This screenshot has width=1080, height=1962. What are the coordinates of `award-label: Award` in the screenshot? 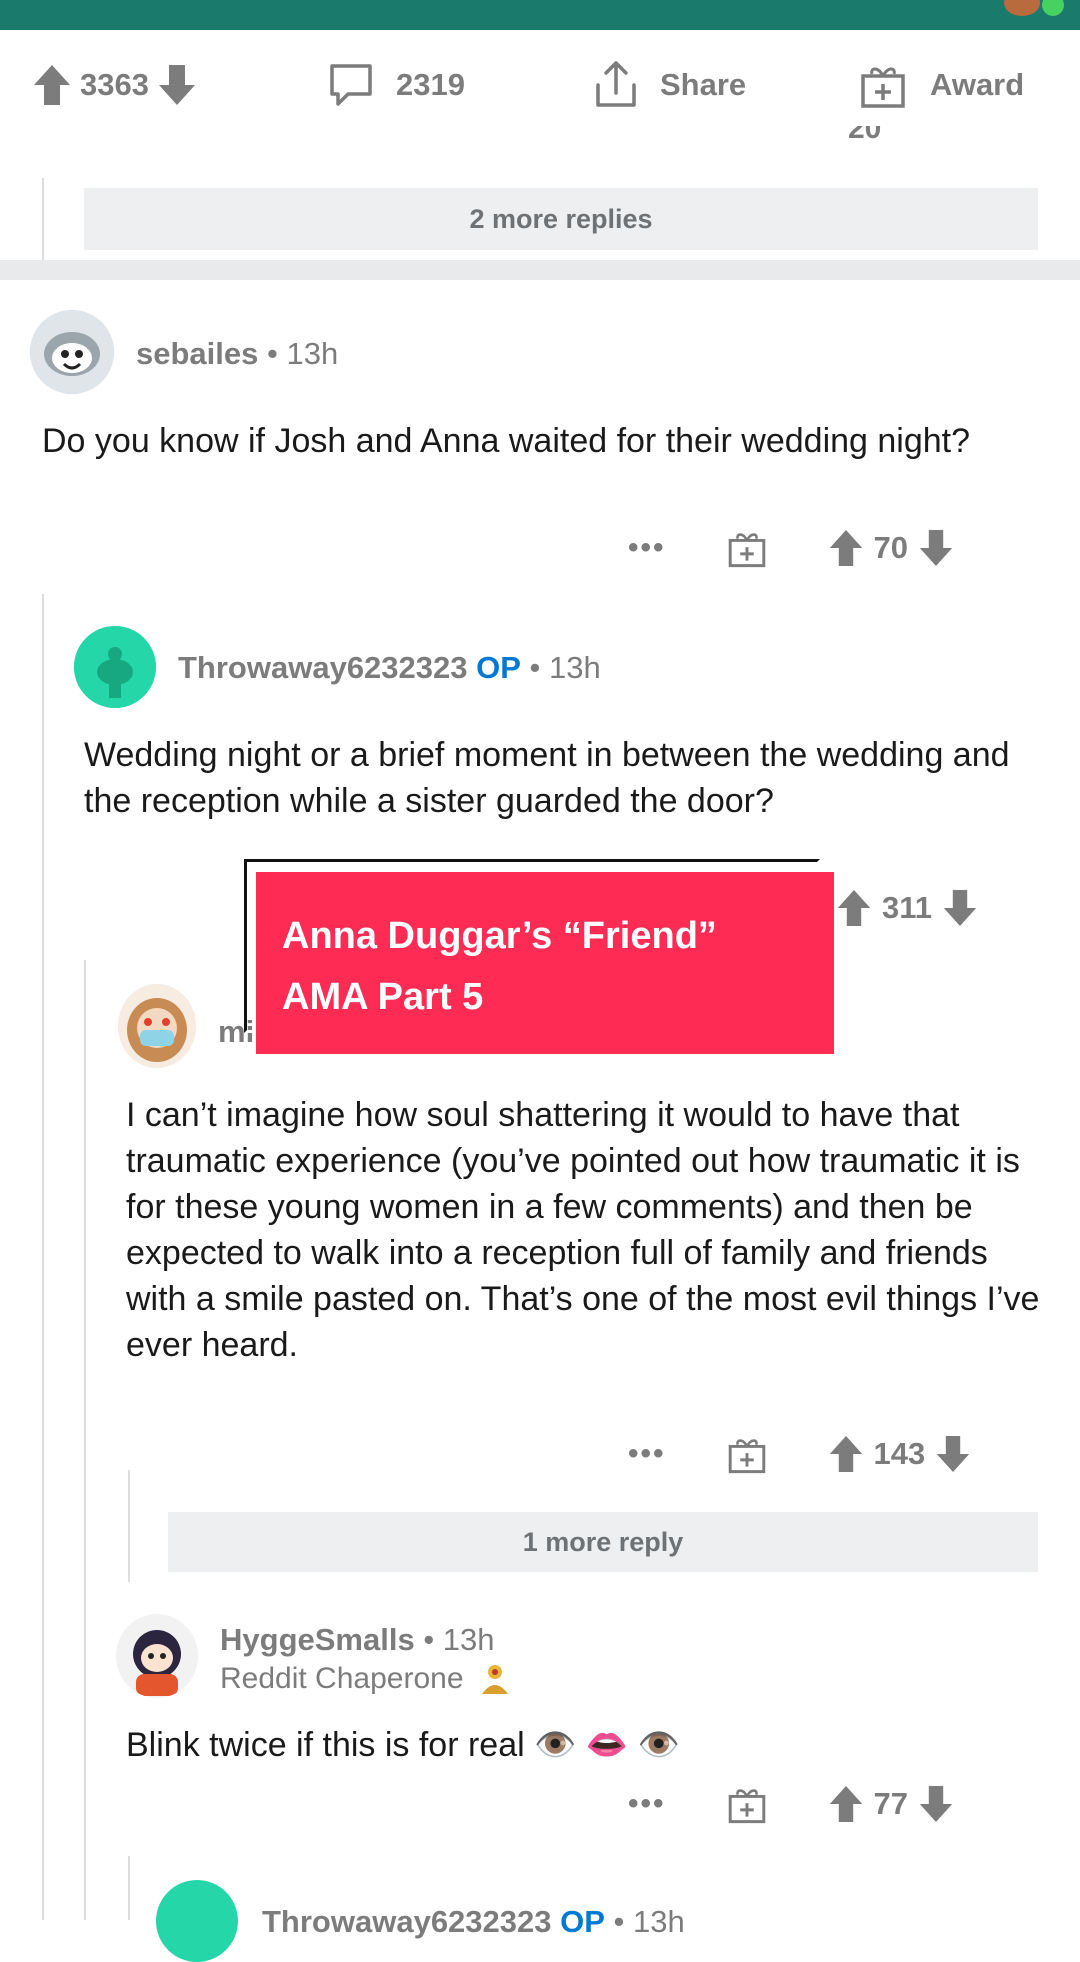 It's located at (977, 84).